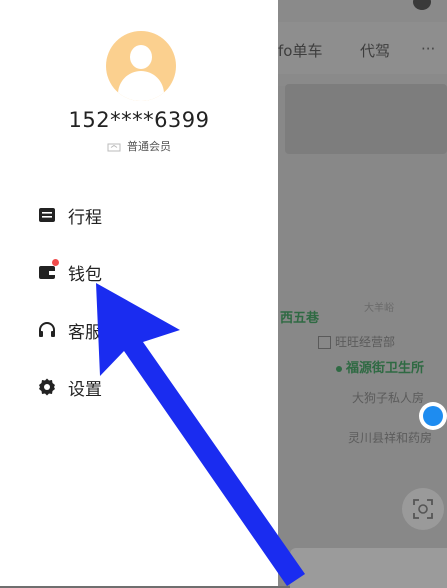  Describe the element at coordinates (85, 390) in the screenshot. I see `menu-label-settings: 设置` at that location.